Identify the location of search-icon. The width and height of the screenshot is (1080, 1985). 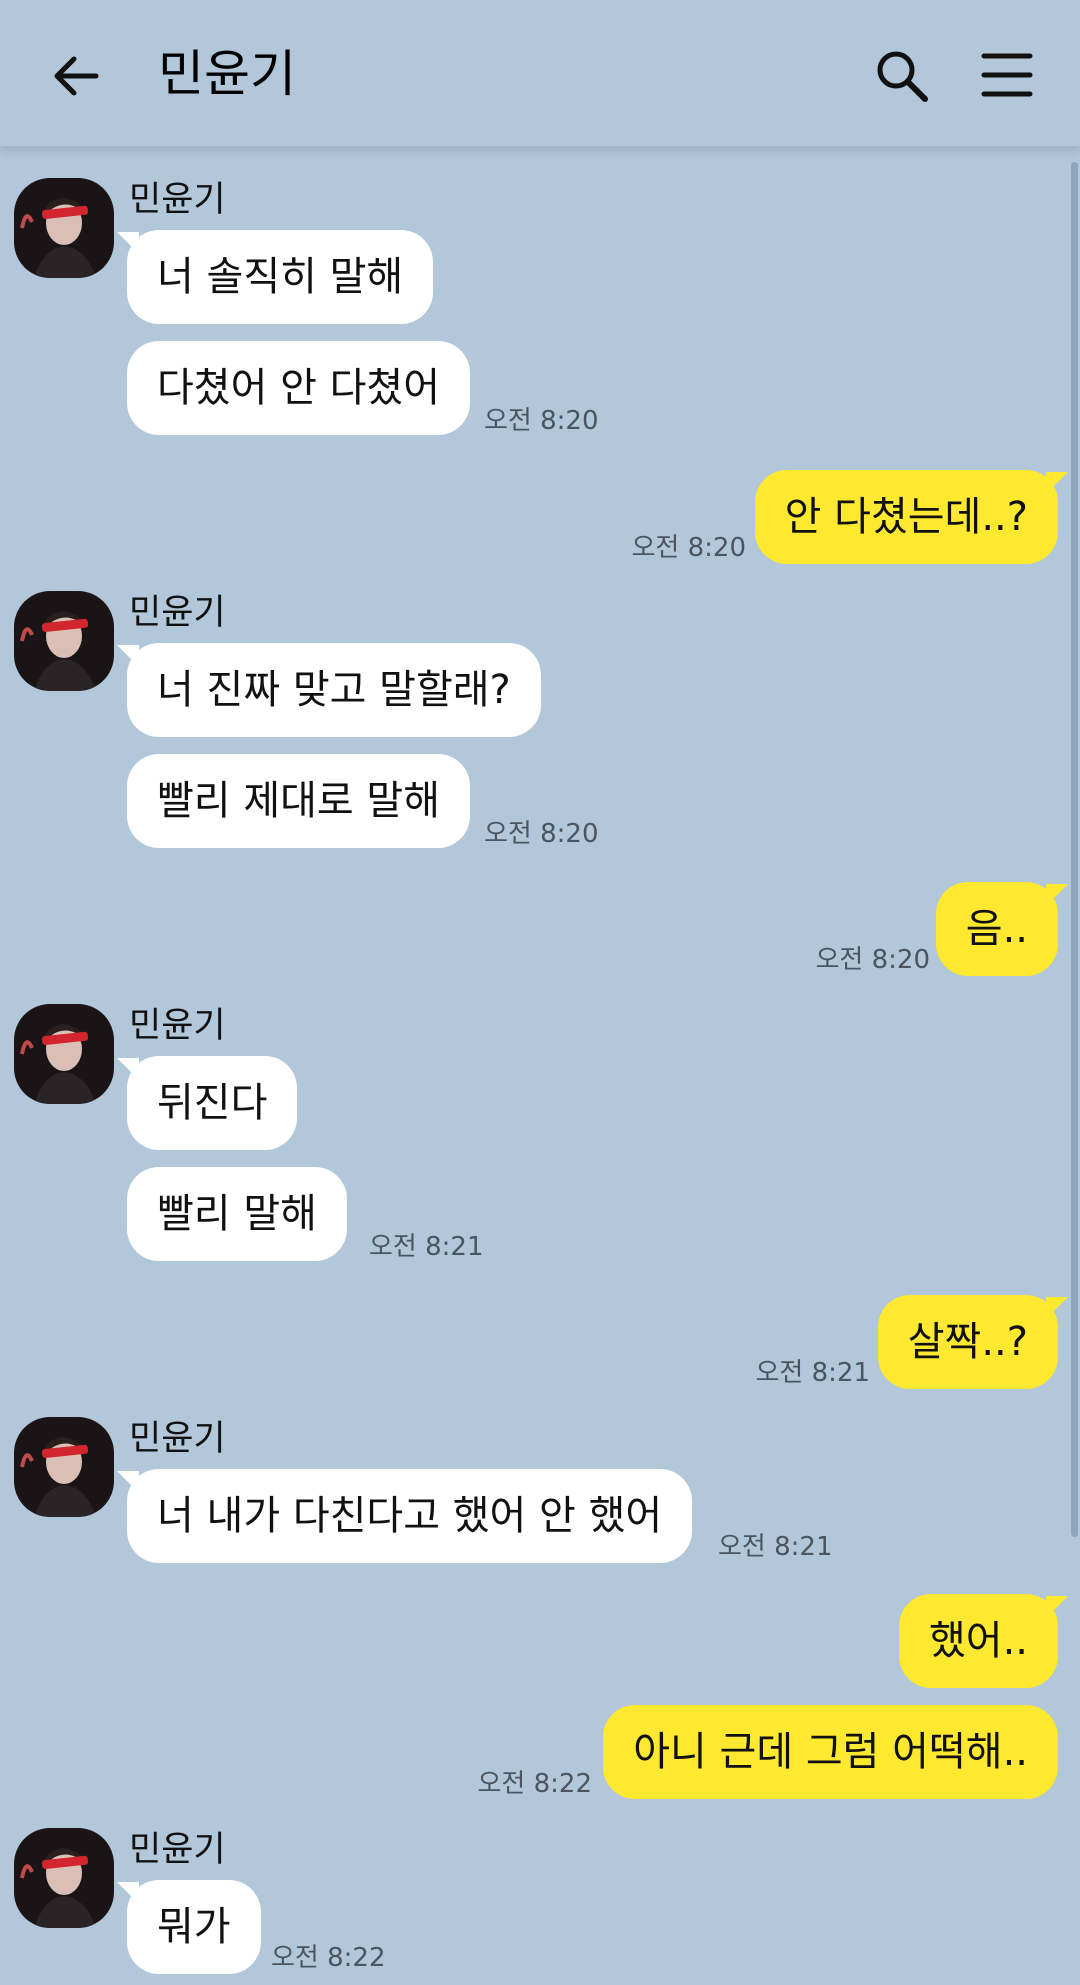
(902, 76).